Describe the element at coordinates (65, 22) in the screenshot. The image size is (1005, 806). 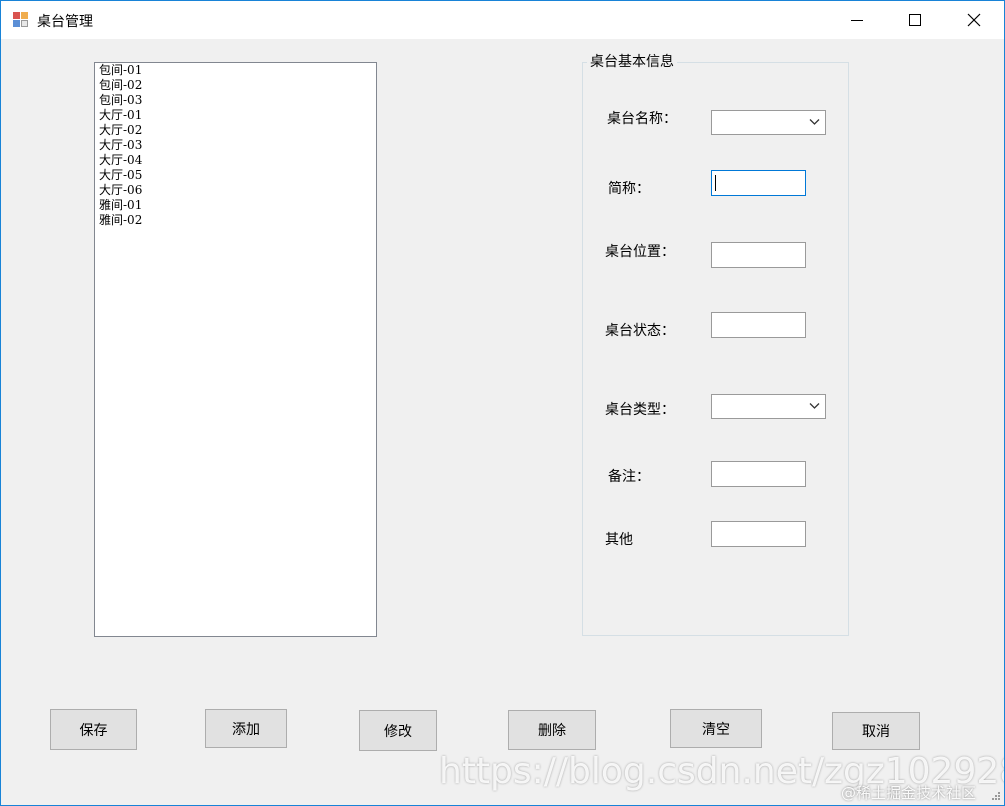
I see `window-title: 桌台管理` at that location.